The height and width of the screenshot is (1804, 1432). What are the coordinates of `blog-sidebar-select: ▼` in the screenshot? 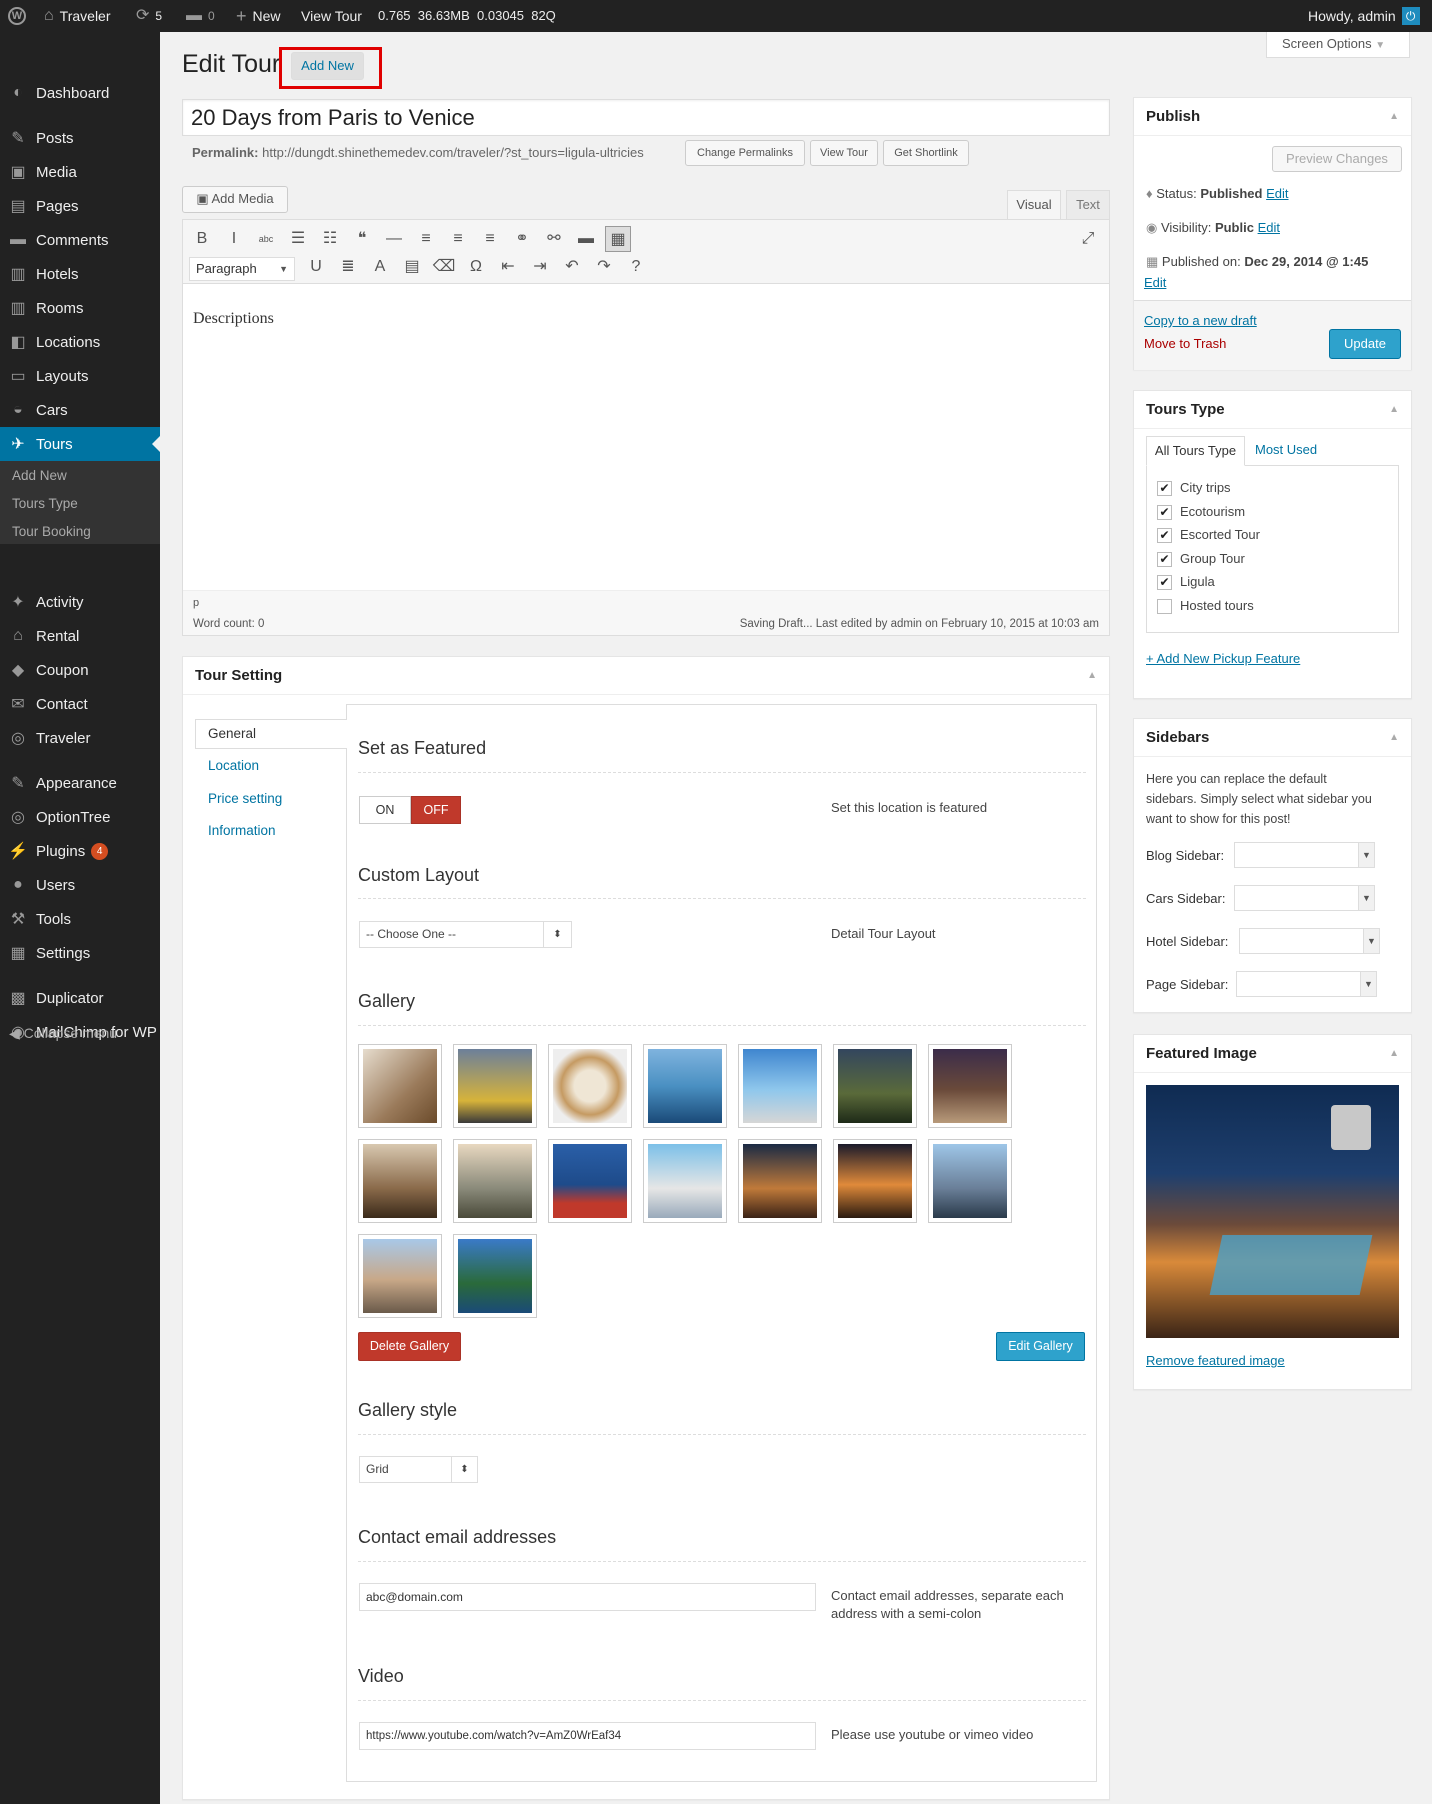 It's located at (1304, 855).